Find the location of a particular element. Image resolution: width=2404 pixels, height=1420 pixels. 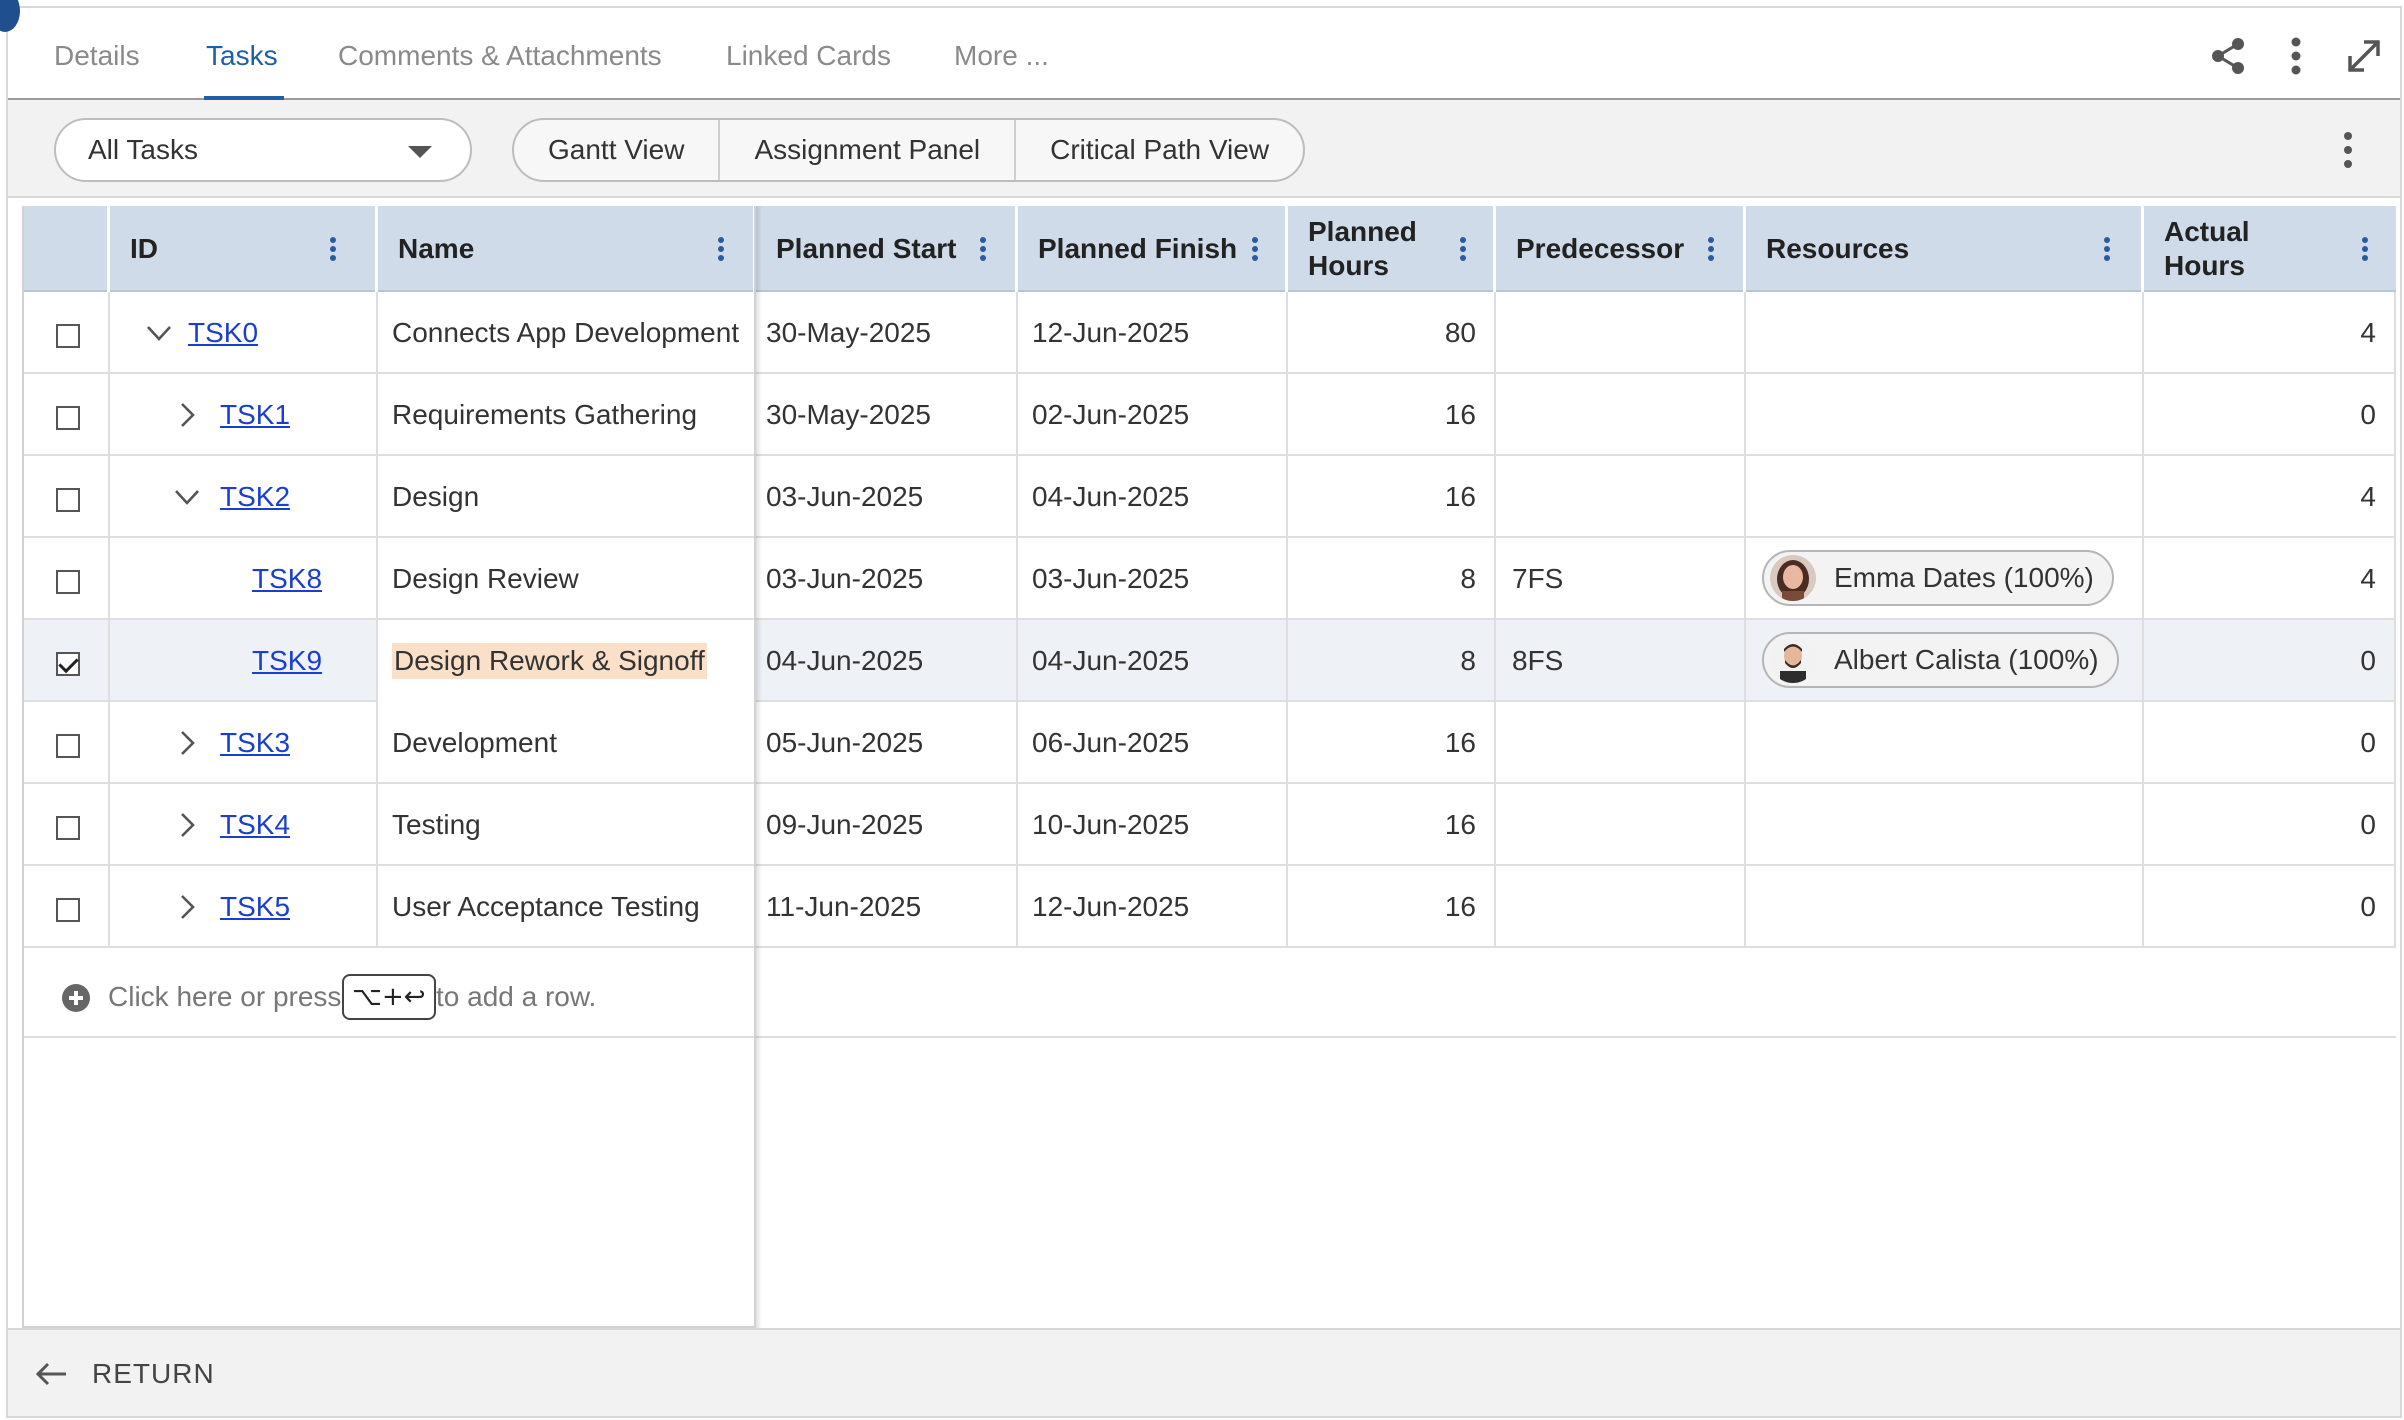

task-filter-select: All Tasks is located at coordinates (263, 150).